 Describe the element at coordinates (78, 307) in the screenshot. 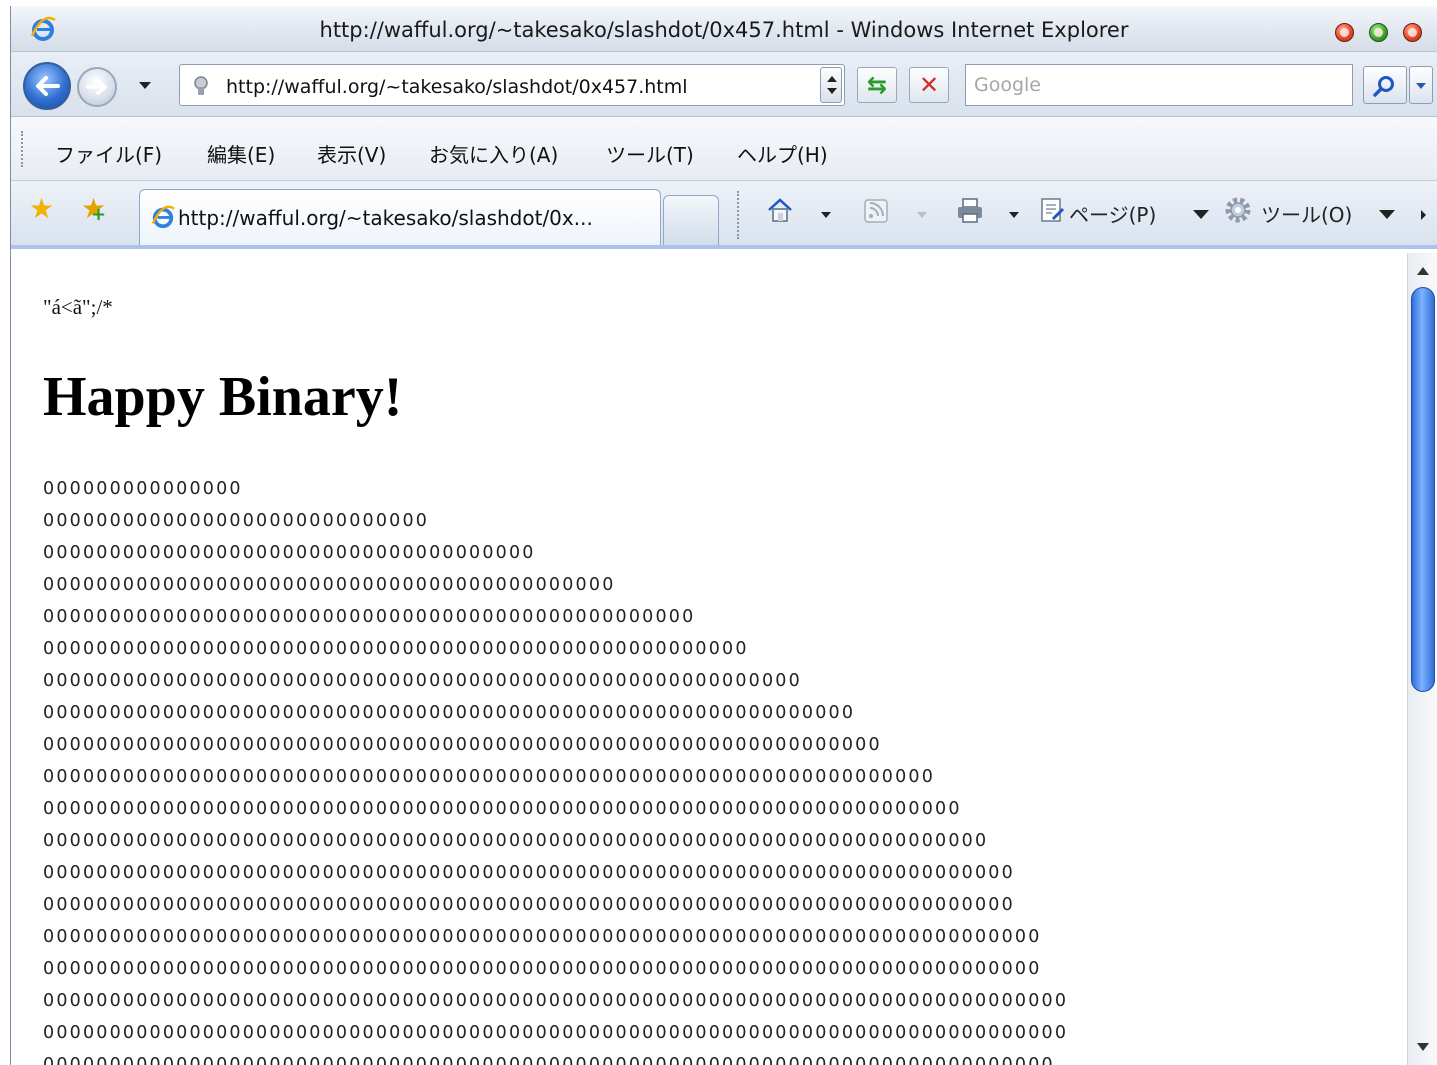

I see `junk-text: "á<ã";/*` at that location.